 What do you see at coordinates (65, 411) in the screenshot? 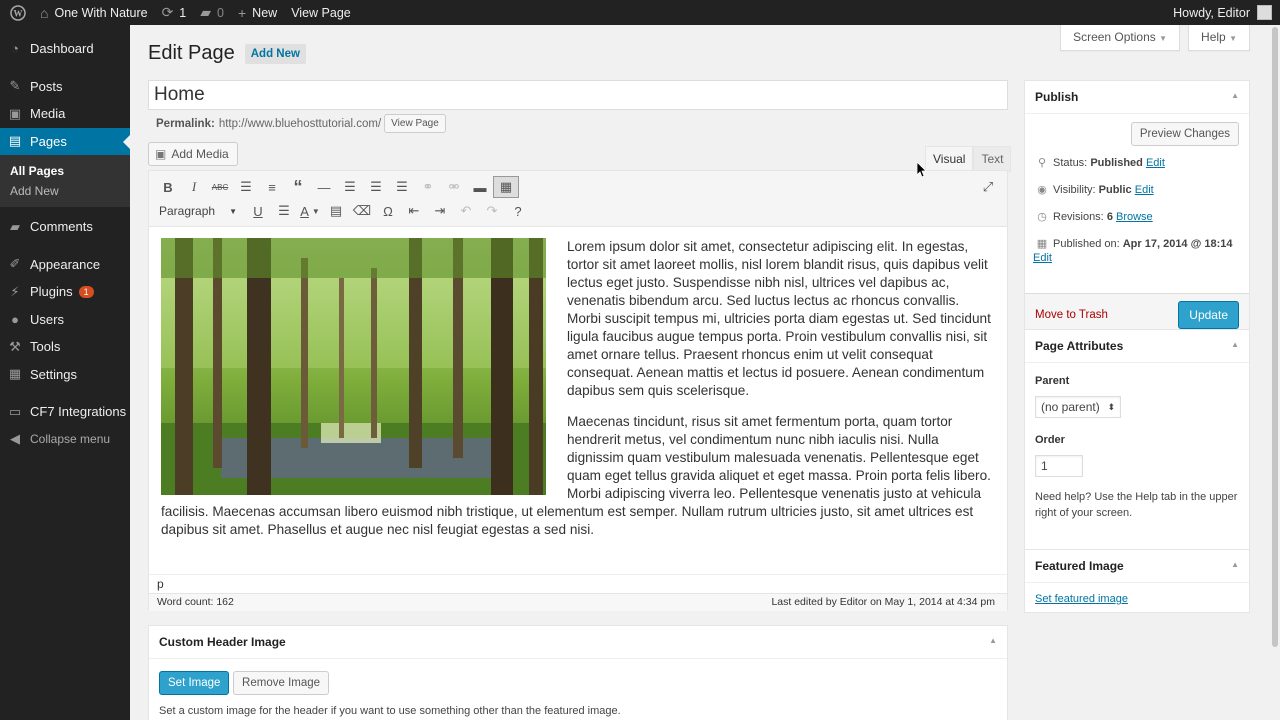
I see `sidebar-item-cf7-integrations: ▭ CF7 Integrations` at bounding box center [65, 411].